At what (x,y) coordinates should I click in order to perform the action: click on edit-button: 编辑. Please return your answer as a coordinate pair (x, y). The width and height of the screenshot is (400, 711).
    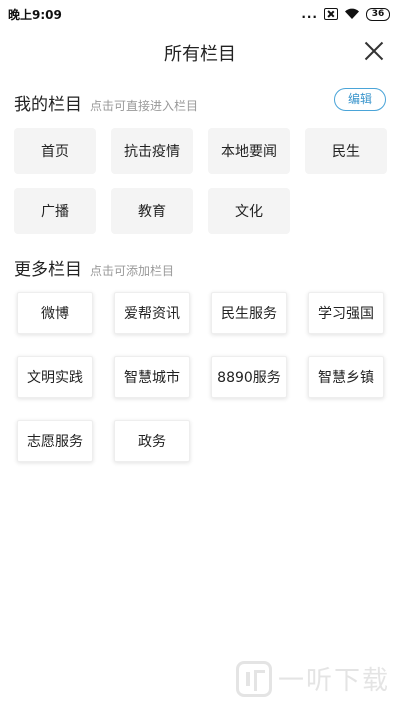
    Looking at the image, I should click on (360, 99).